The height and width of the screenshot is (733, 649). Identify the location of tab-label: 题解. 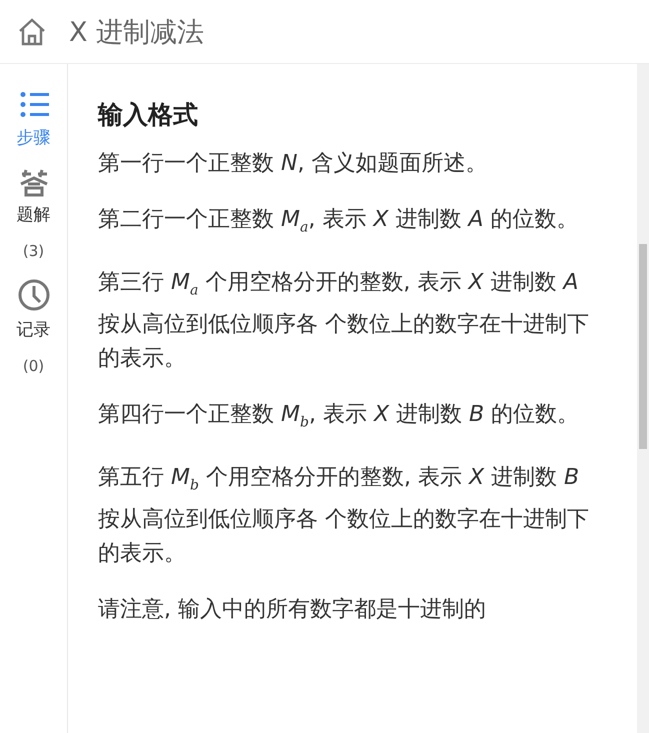
(33, 215).